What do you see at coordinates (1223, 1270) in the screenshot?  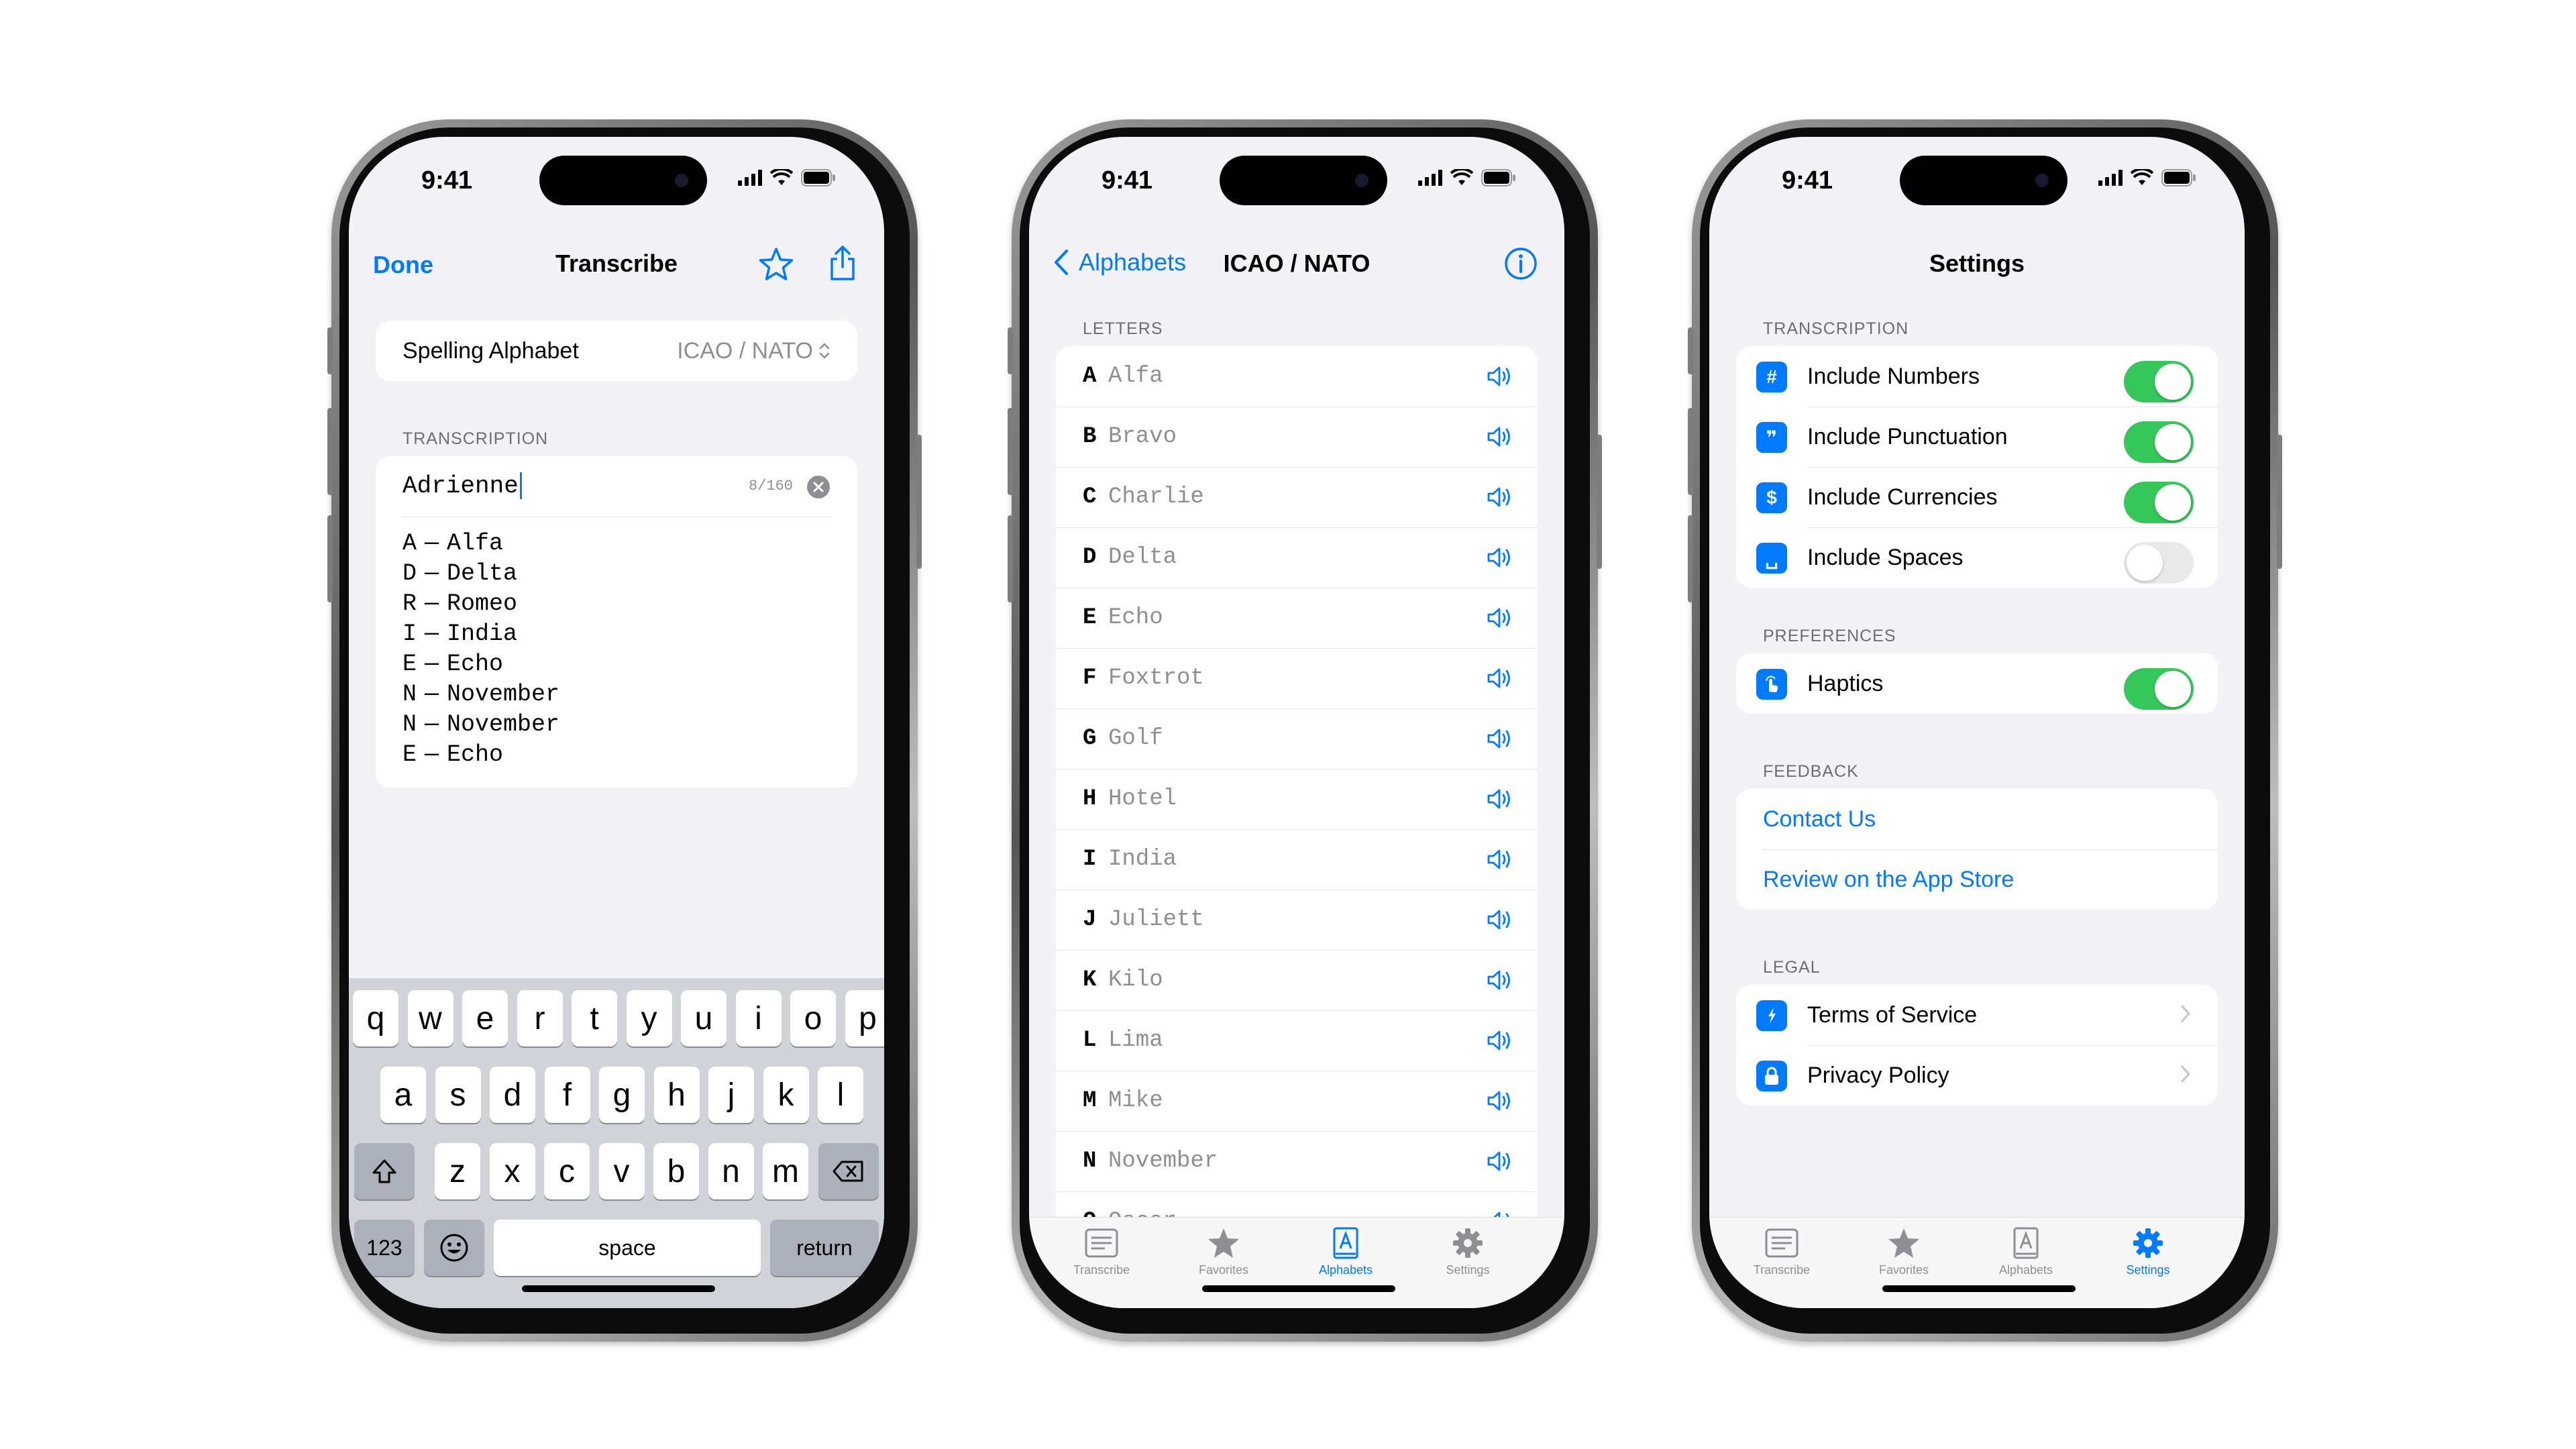 I see `tab-label: Favorites` at bounding box center [1223, 1270].